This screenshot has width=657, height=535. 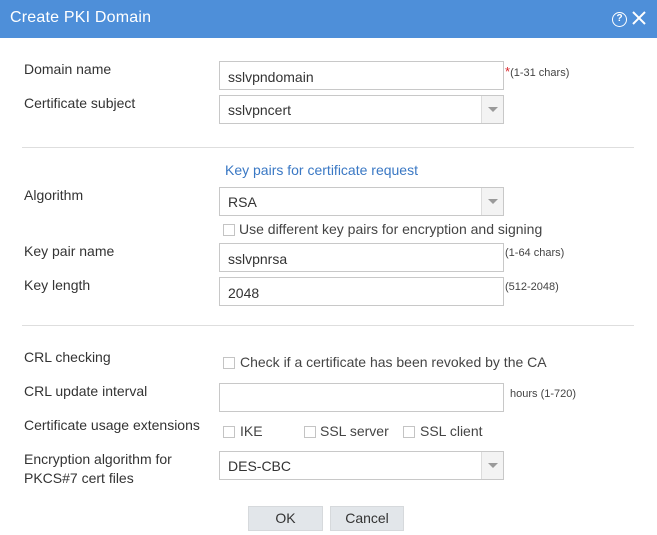 What do you see at coordinates (242, 202) in the screenshot?
I see `algorithm-value: RSA` at bounding box center [242, 202].